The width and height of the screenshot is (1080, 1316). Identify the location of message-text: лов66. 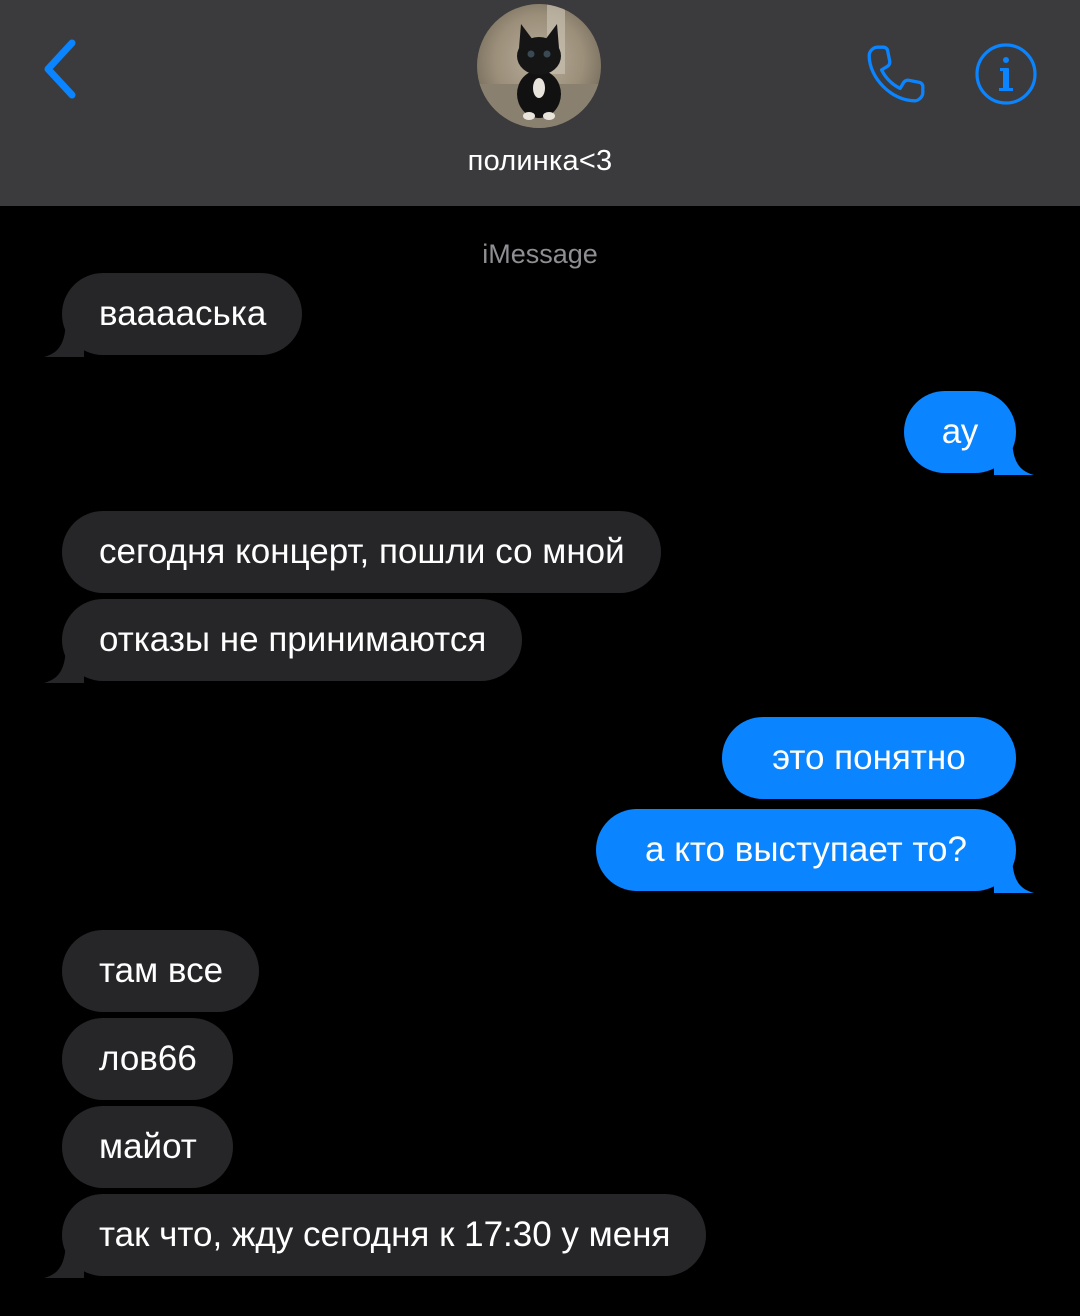
(148, 1058).